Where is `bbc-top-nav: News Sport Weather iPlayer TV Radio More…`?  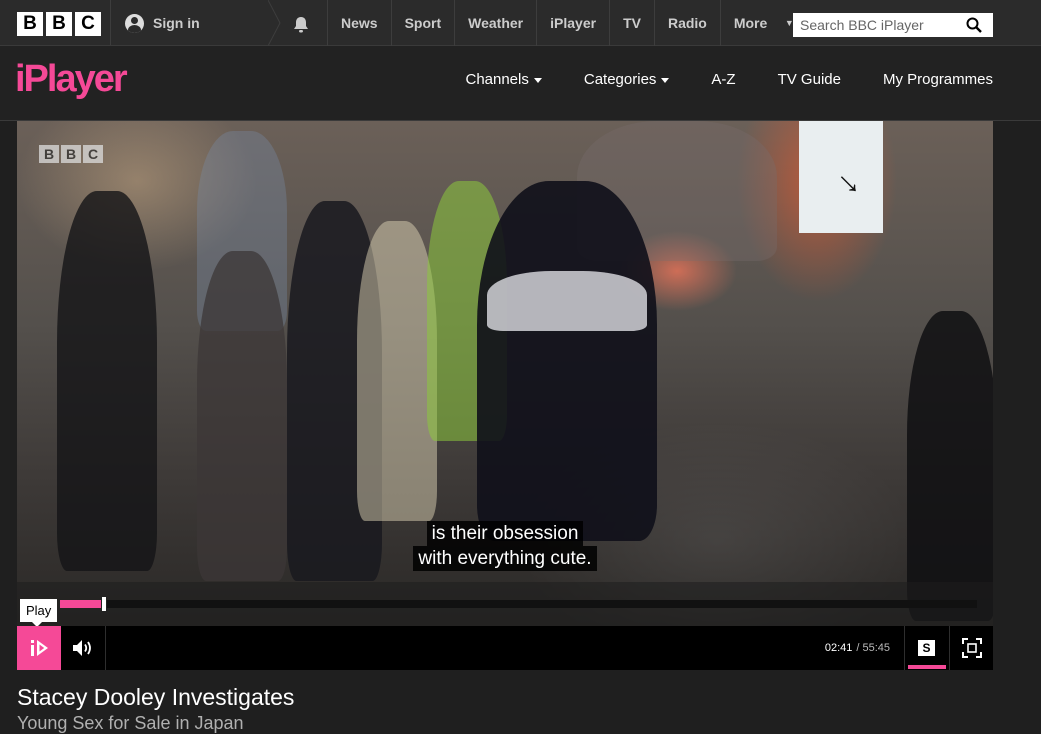 bbc-top-nav: News Sport Weather iPlayer TV Radio More… is located at coordinates (565, 23).